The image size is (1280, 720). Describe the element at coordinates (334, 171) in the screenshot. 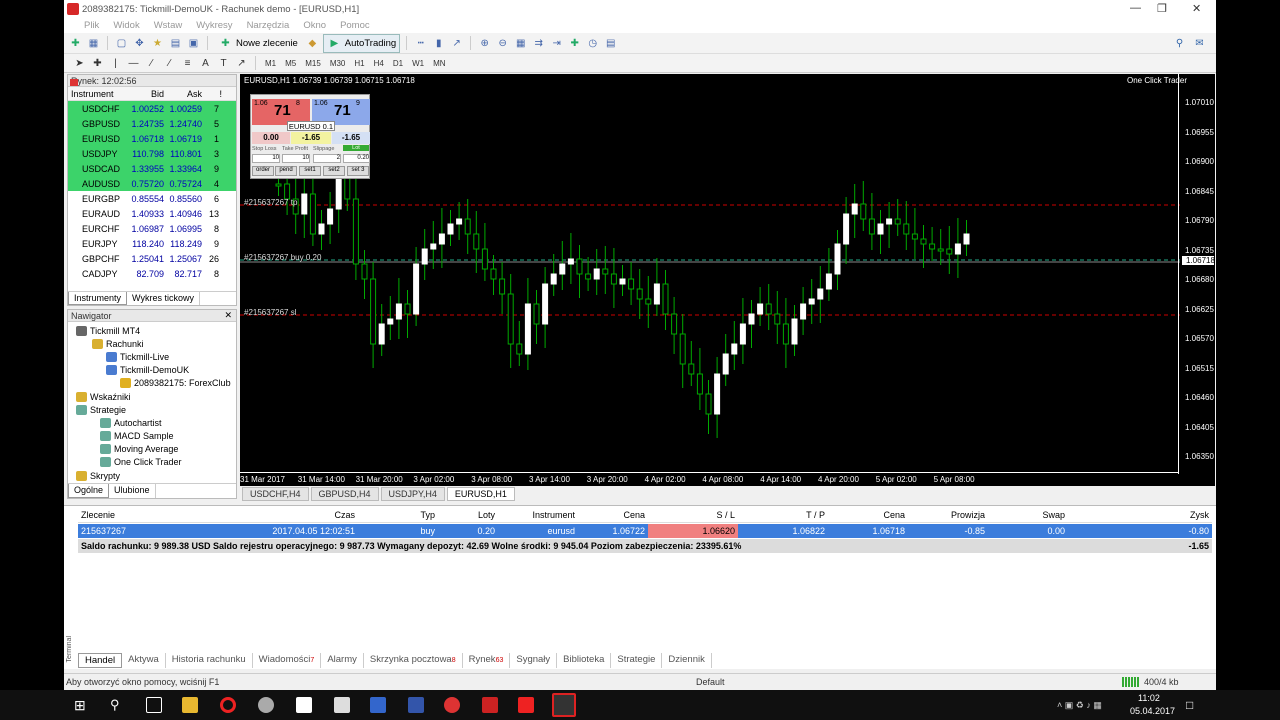

I see `set2-button: set2` at that location.